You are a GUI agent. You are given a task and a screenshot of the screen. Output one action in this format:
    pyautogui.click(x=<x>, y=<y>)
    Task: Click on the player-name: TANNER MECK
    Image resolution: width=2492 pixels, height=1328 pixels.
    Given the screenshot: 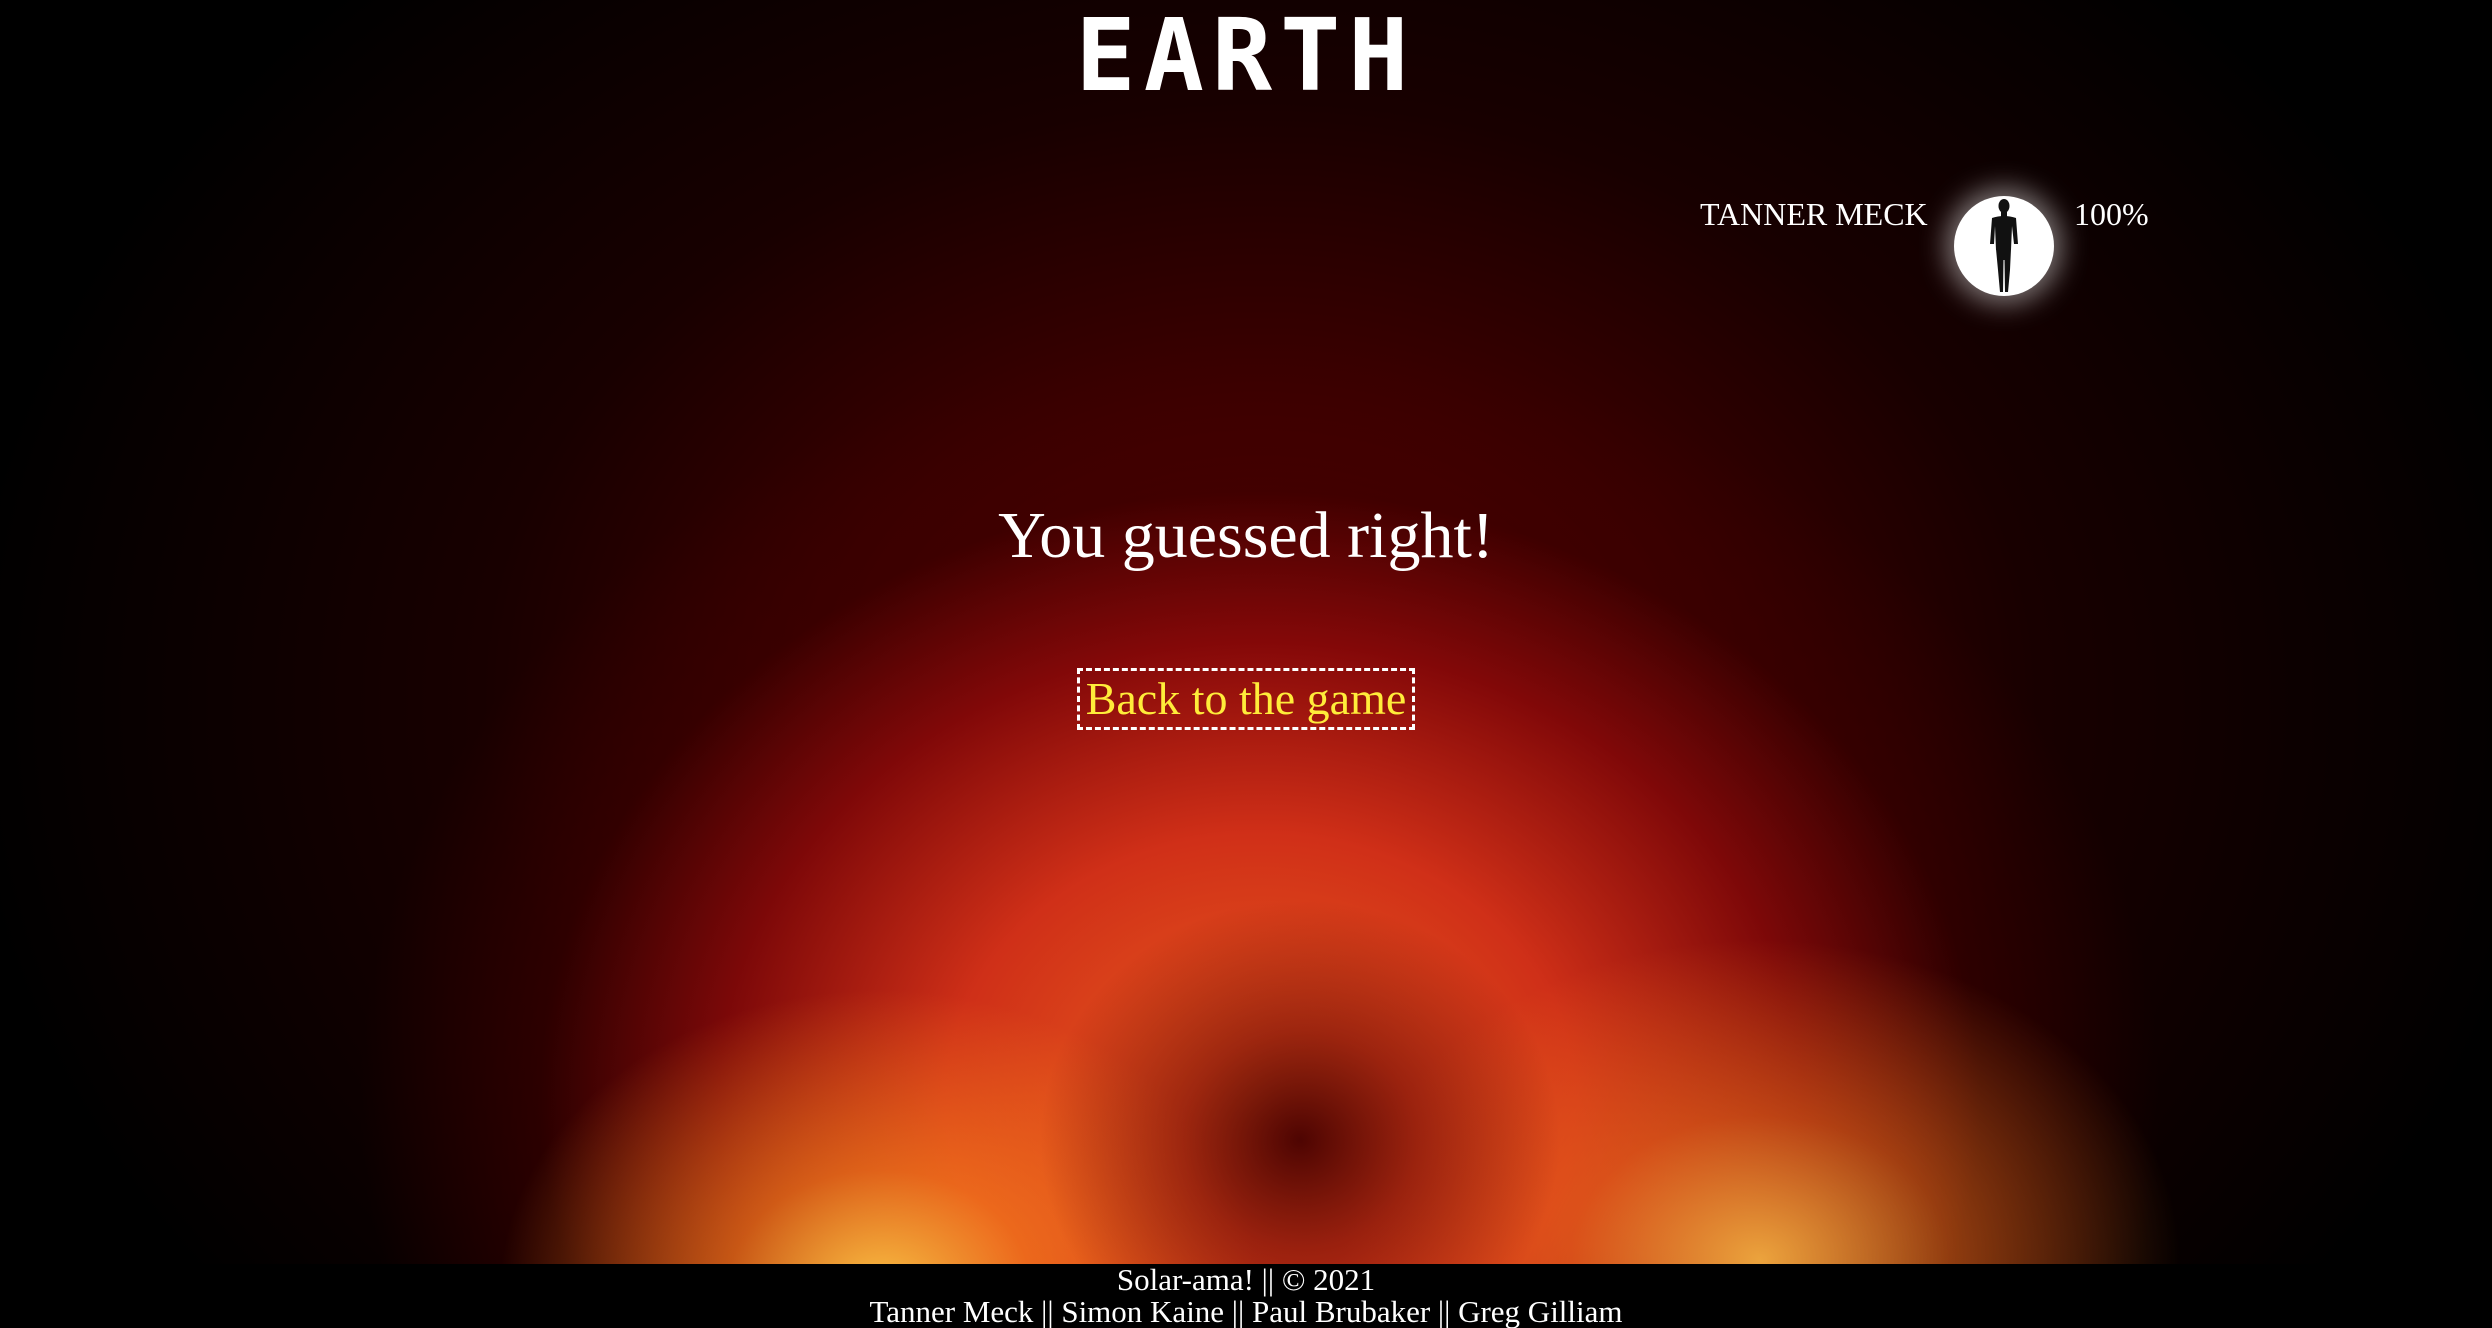 What is the action you would take?
    pyautogui.click(x=1814, y=214)
    